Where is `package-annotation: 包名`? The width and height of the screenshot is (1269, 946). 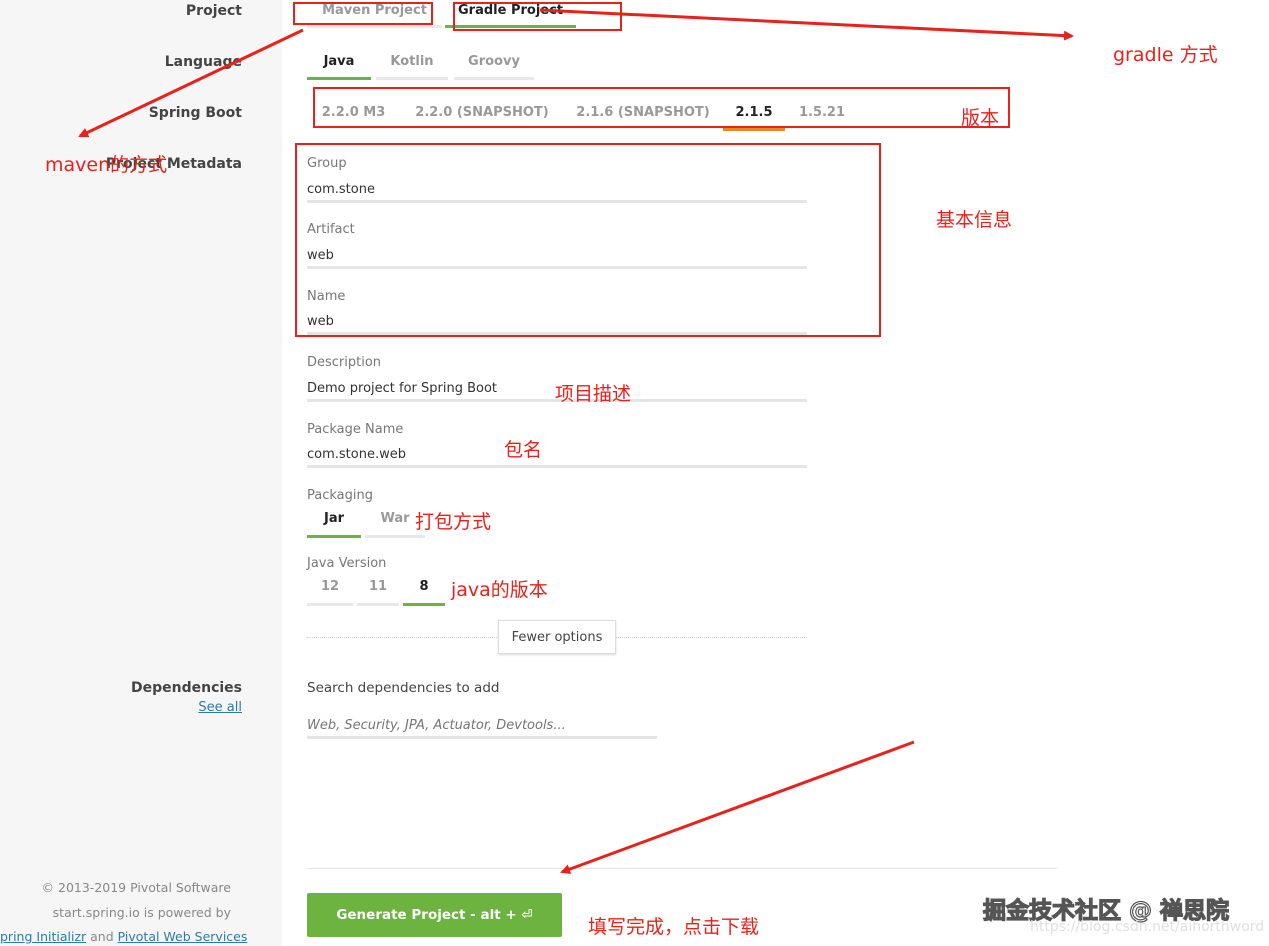
package-annotation: 包名 is located at coordinates (523, 450).